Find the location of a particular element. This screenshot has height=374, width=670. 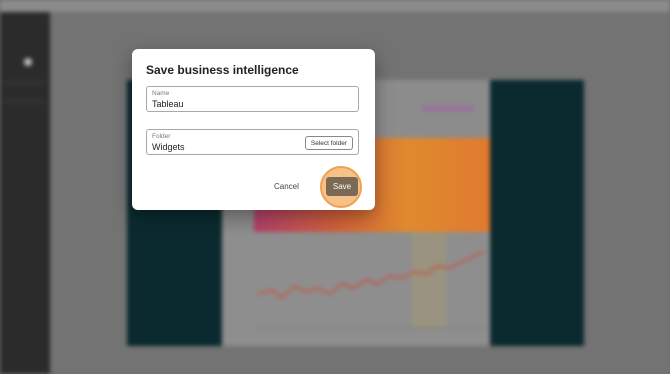

dialog-title: Save business intelligence is located at coordinates (222, 70).